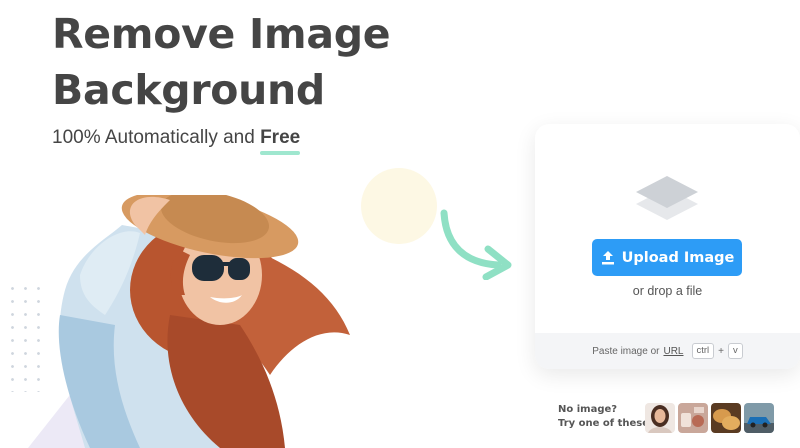 The height and width of the screenshot is (448, 800). I want to click on sample-images-label: No image? Try one of these:, so click(605, 417).